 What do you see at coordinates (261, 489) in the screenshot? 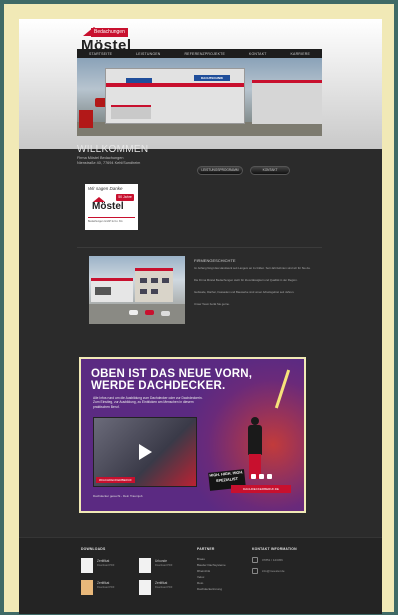
I see `ad-cta-button: DACHDECKERBERUF.DE` at bounding box center [261, 489].